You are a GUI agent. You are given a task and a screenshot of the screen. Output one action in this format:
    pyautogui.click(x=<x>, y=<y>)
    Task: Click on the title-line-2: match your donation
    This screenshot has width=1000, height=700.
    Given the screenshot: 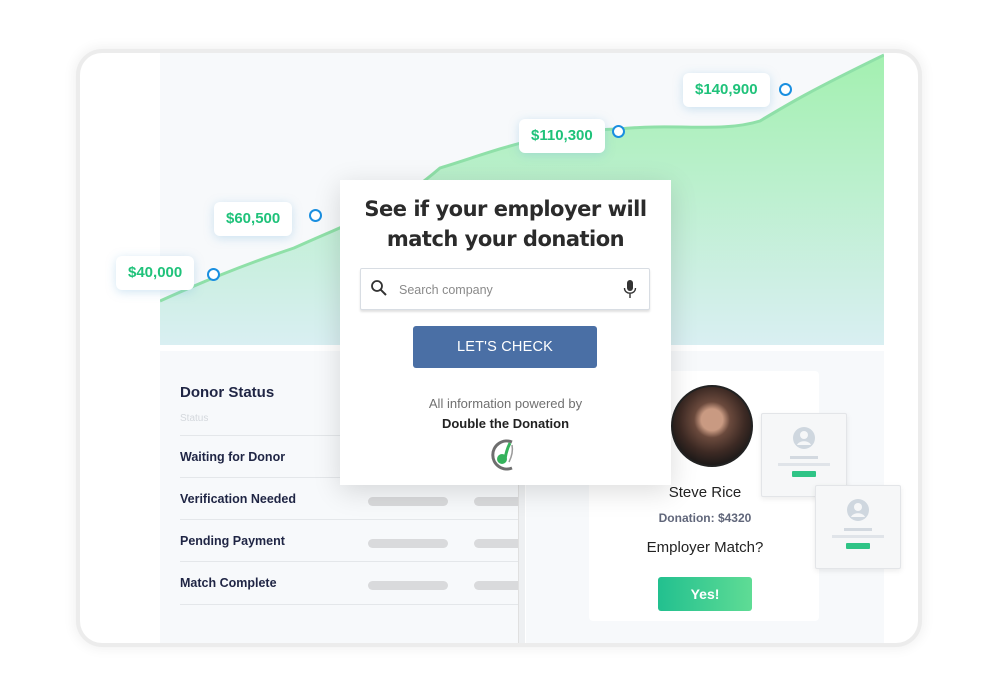 What is the action you would take?
    pyautogui.click(x=505, y=239)
    